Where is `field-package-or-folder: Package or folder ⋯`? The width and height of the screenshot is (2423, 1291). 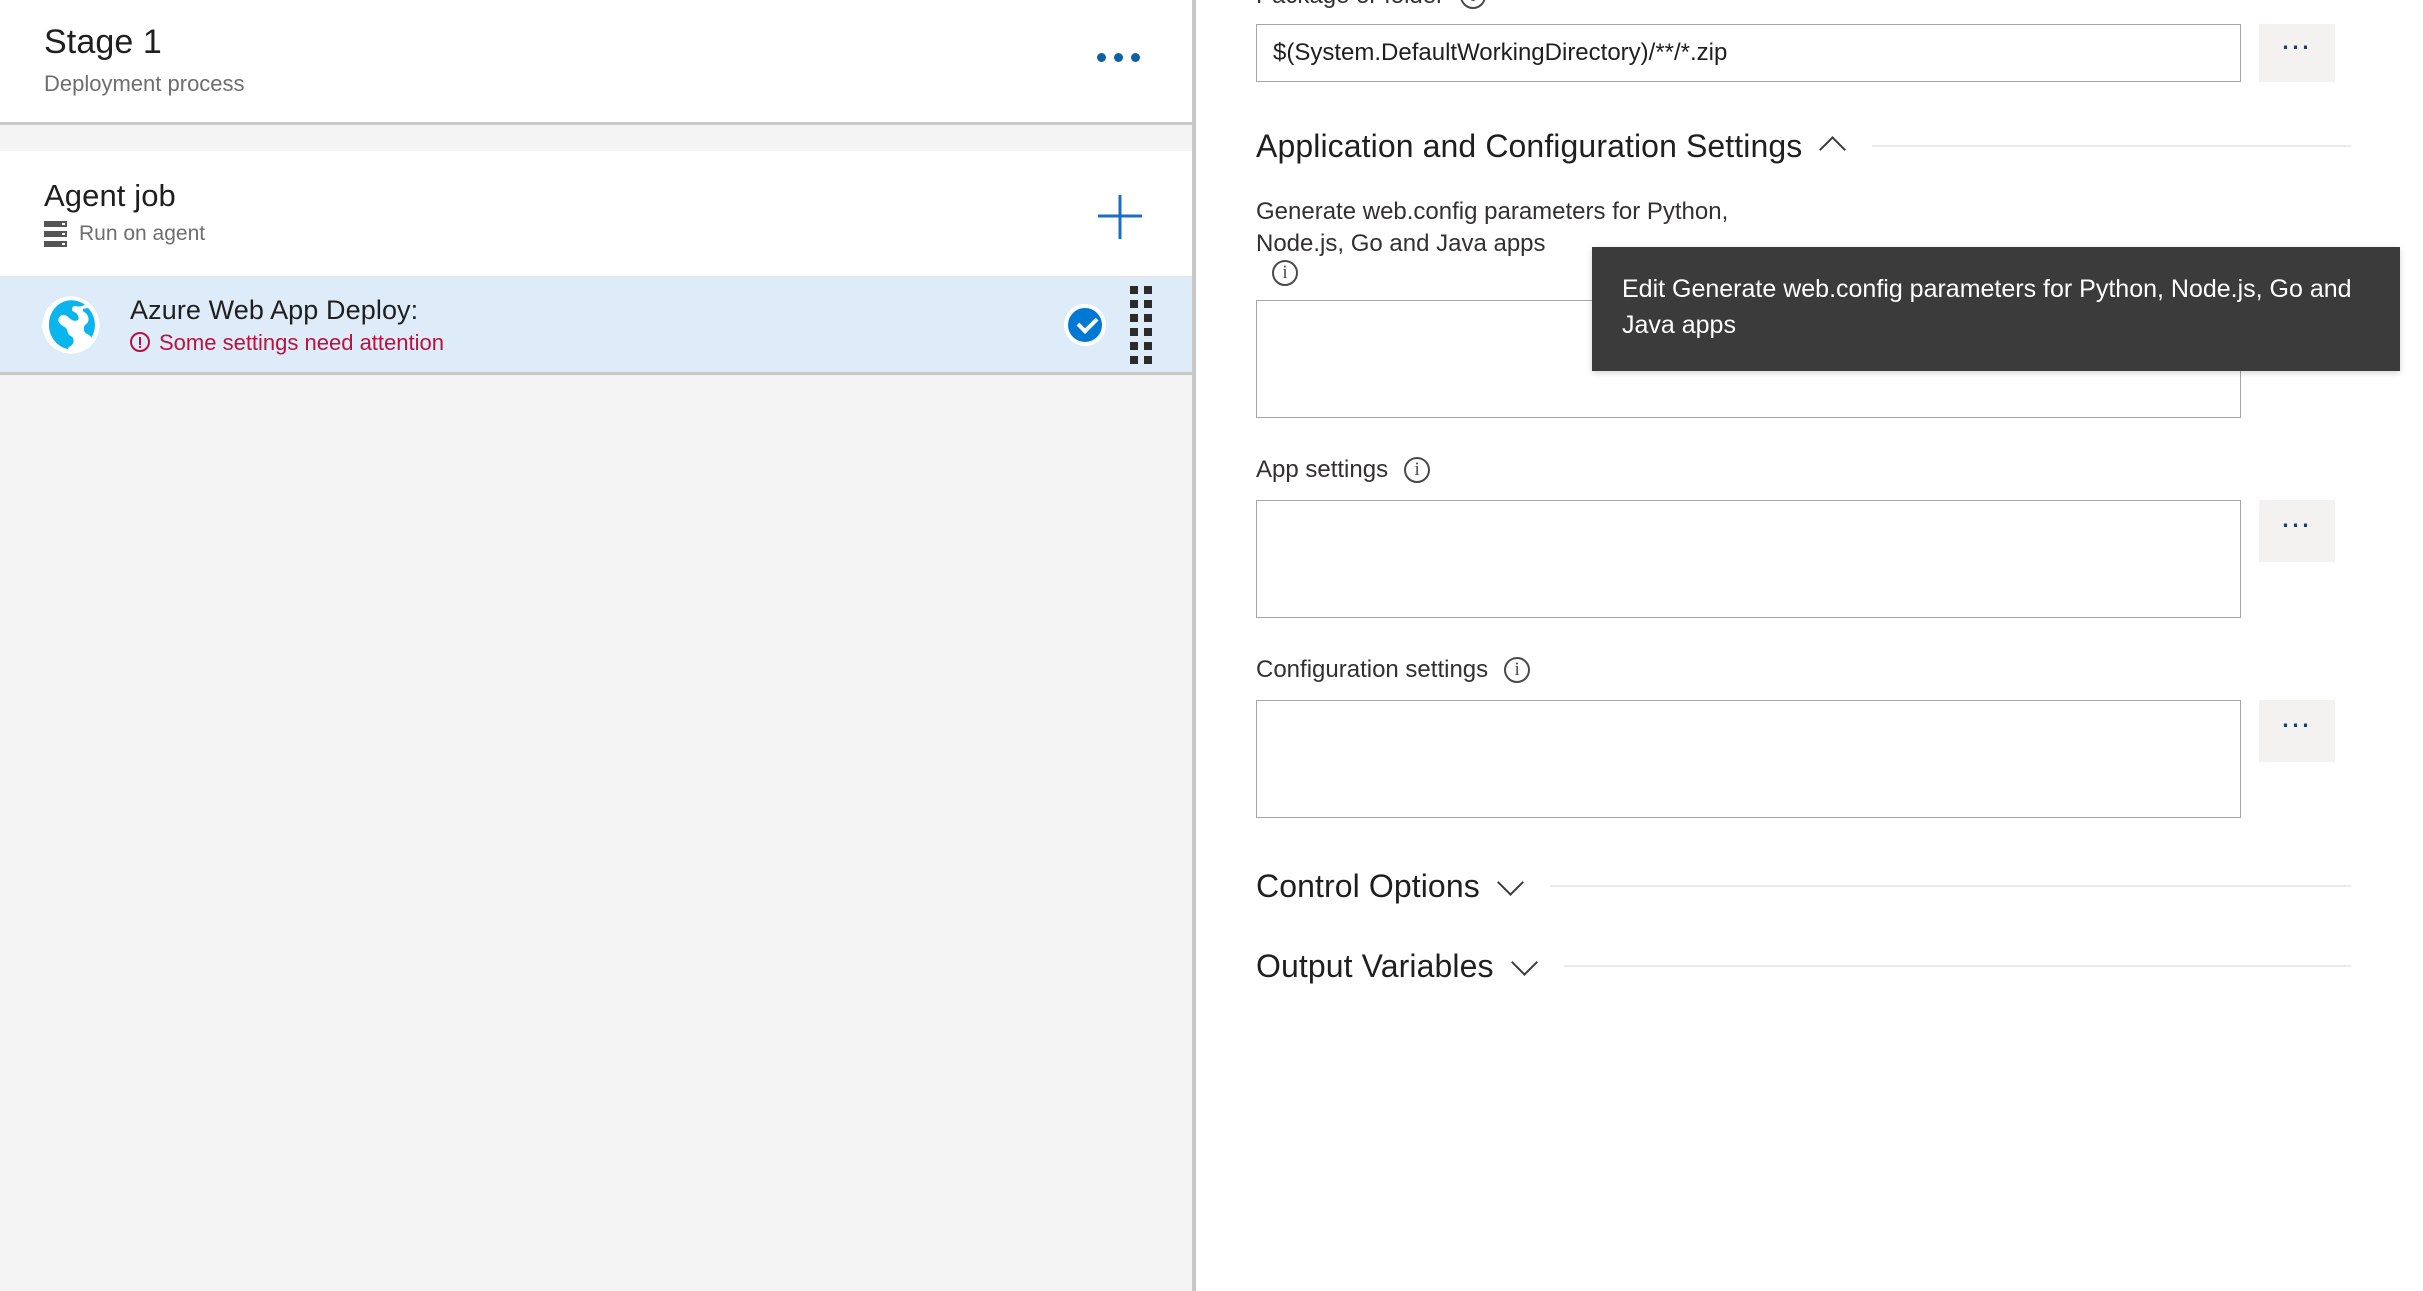 field-package-or-folder: Package or folder ⋯ is located at coordinates (1839, 41).